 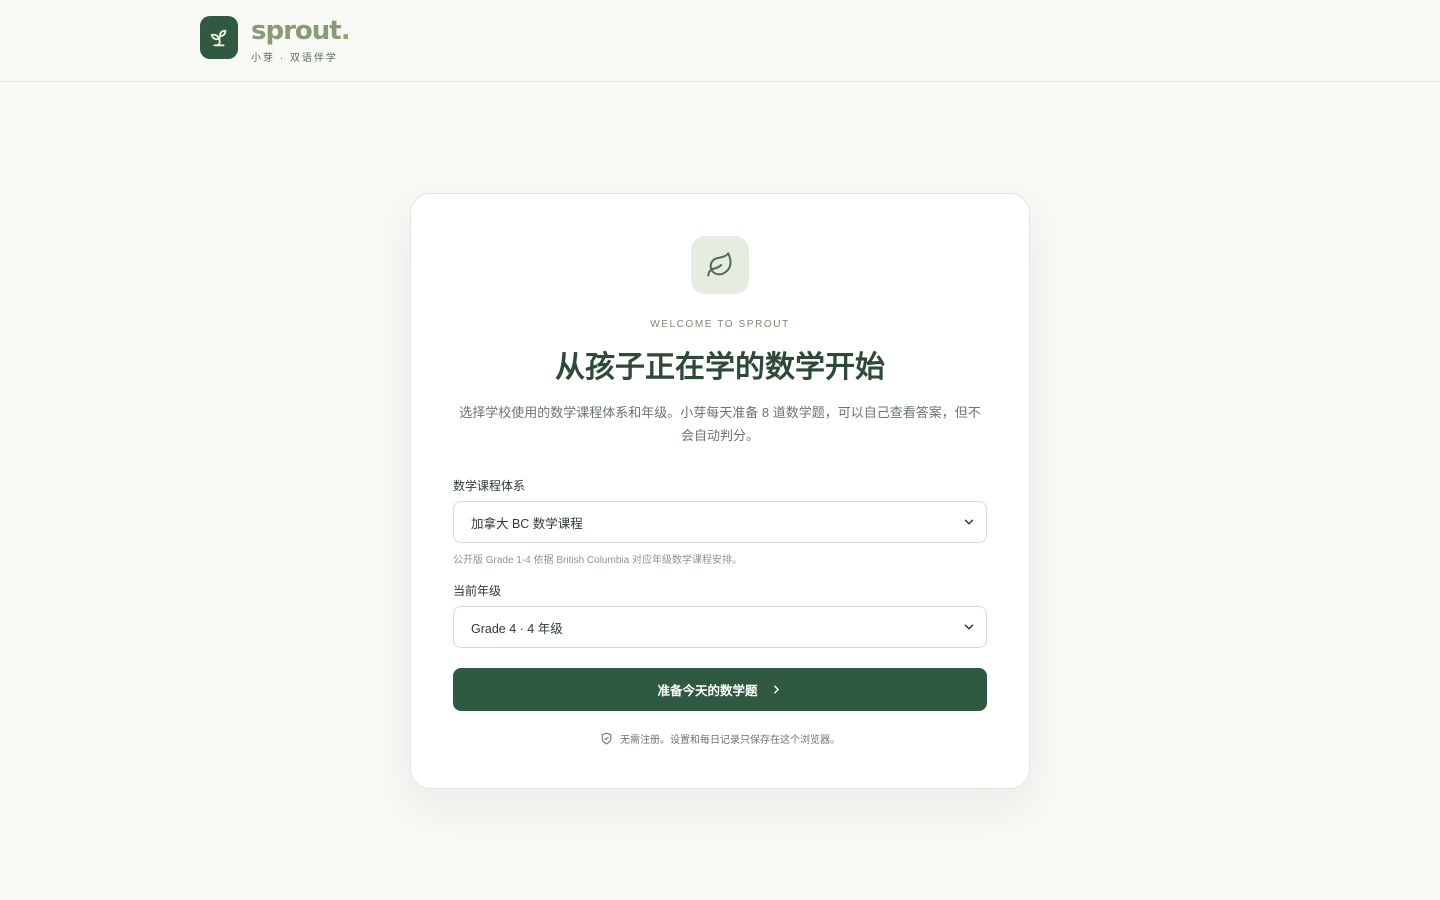 What do you see at coordinates (294, 58) in the screenshot?
I see `brand-tagline: 小芽 · 双语伴学` at bounding box center [294, 58].